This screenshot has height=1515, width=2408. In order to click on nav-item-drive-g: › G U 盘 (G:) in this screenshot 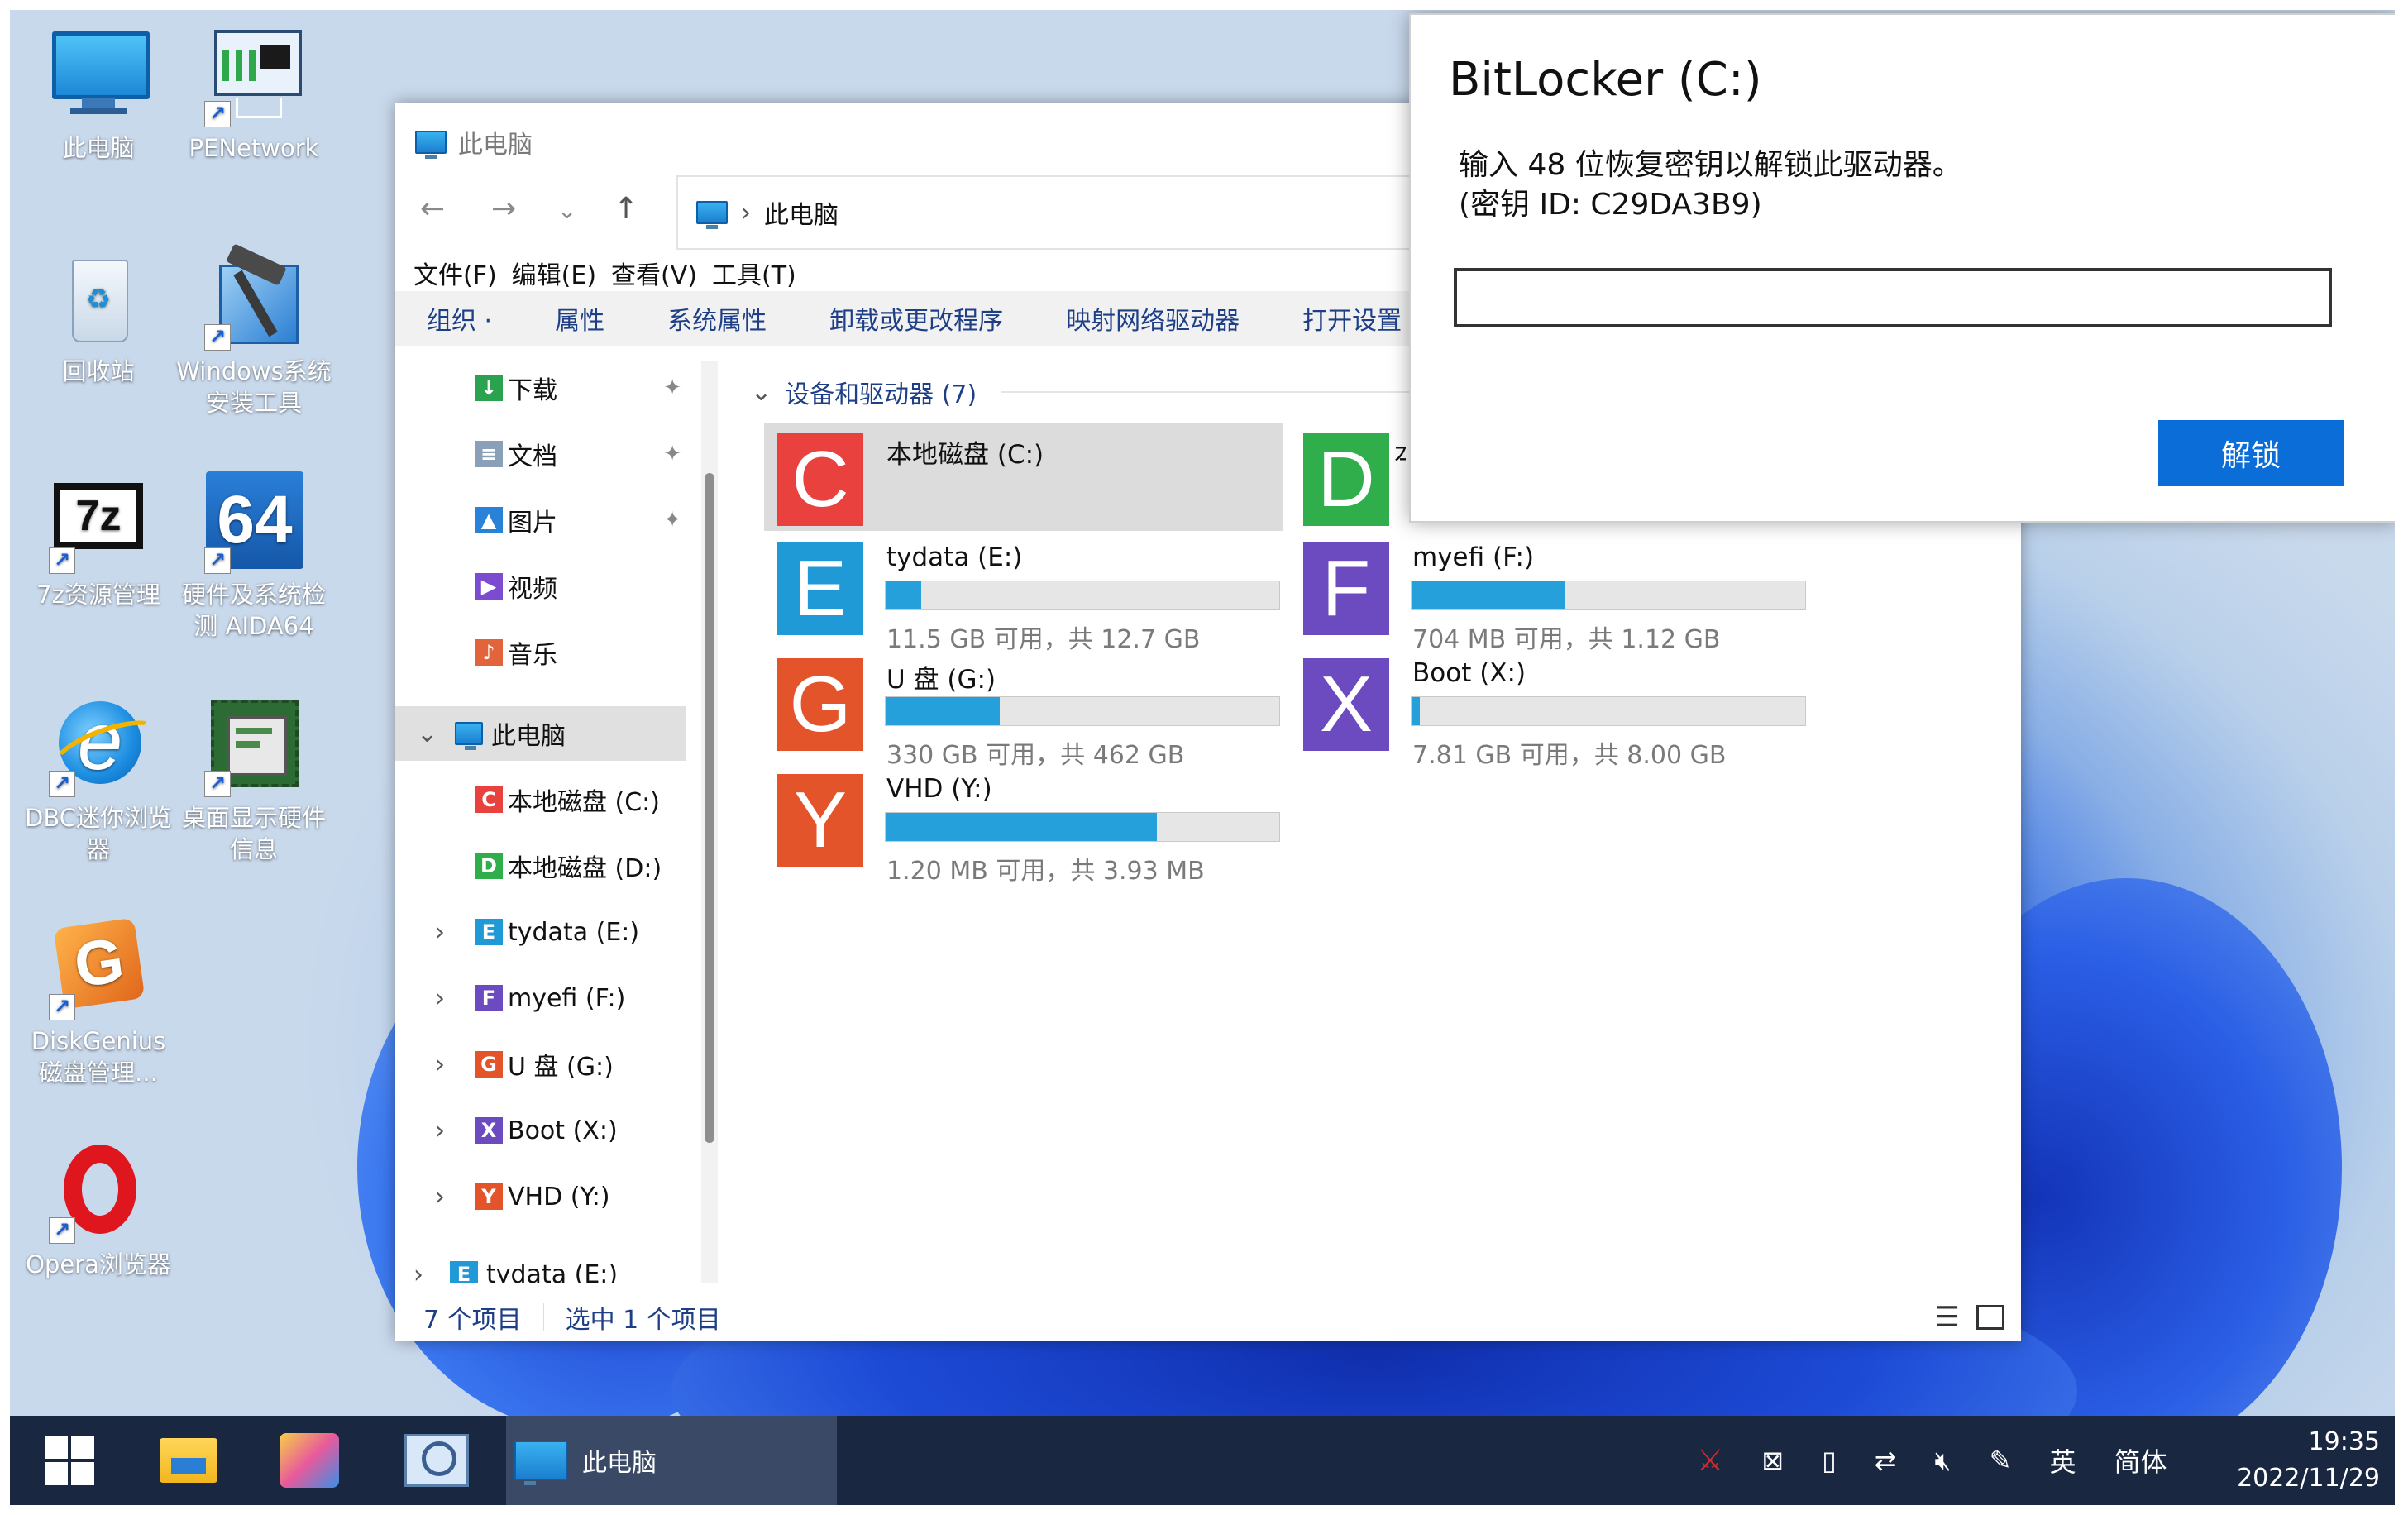, I will do `click(540, 1064)`.